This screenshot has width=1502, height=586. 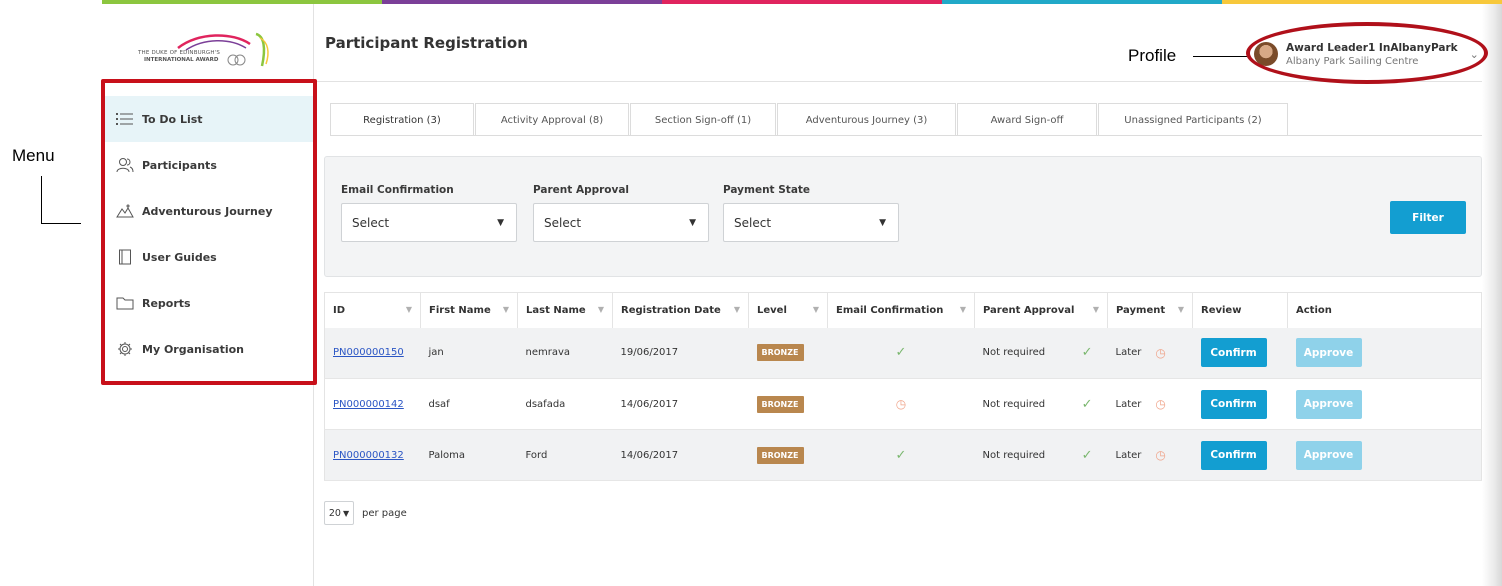 I want to click on cell-last-name: Ford, so click(x=565, y=455).